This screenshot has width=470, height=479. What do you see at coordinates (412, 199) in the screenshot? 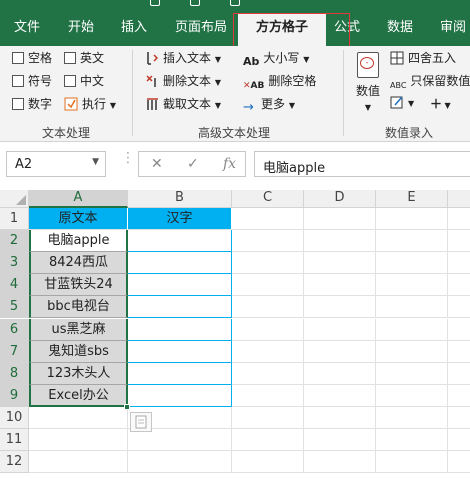
I see `column-header: E` at bounding box center [412, 199].